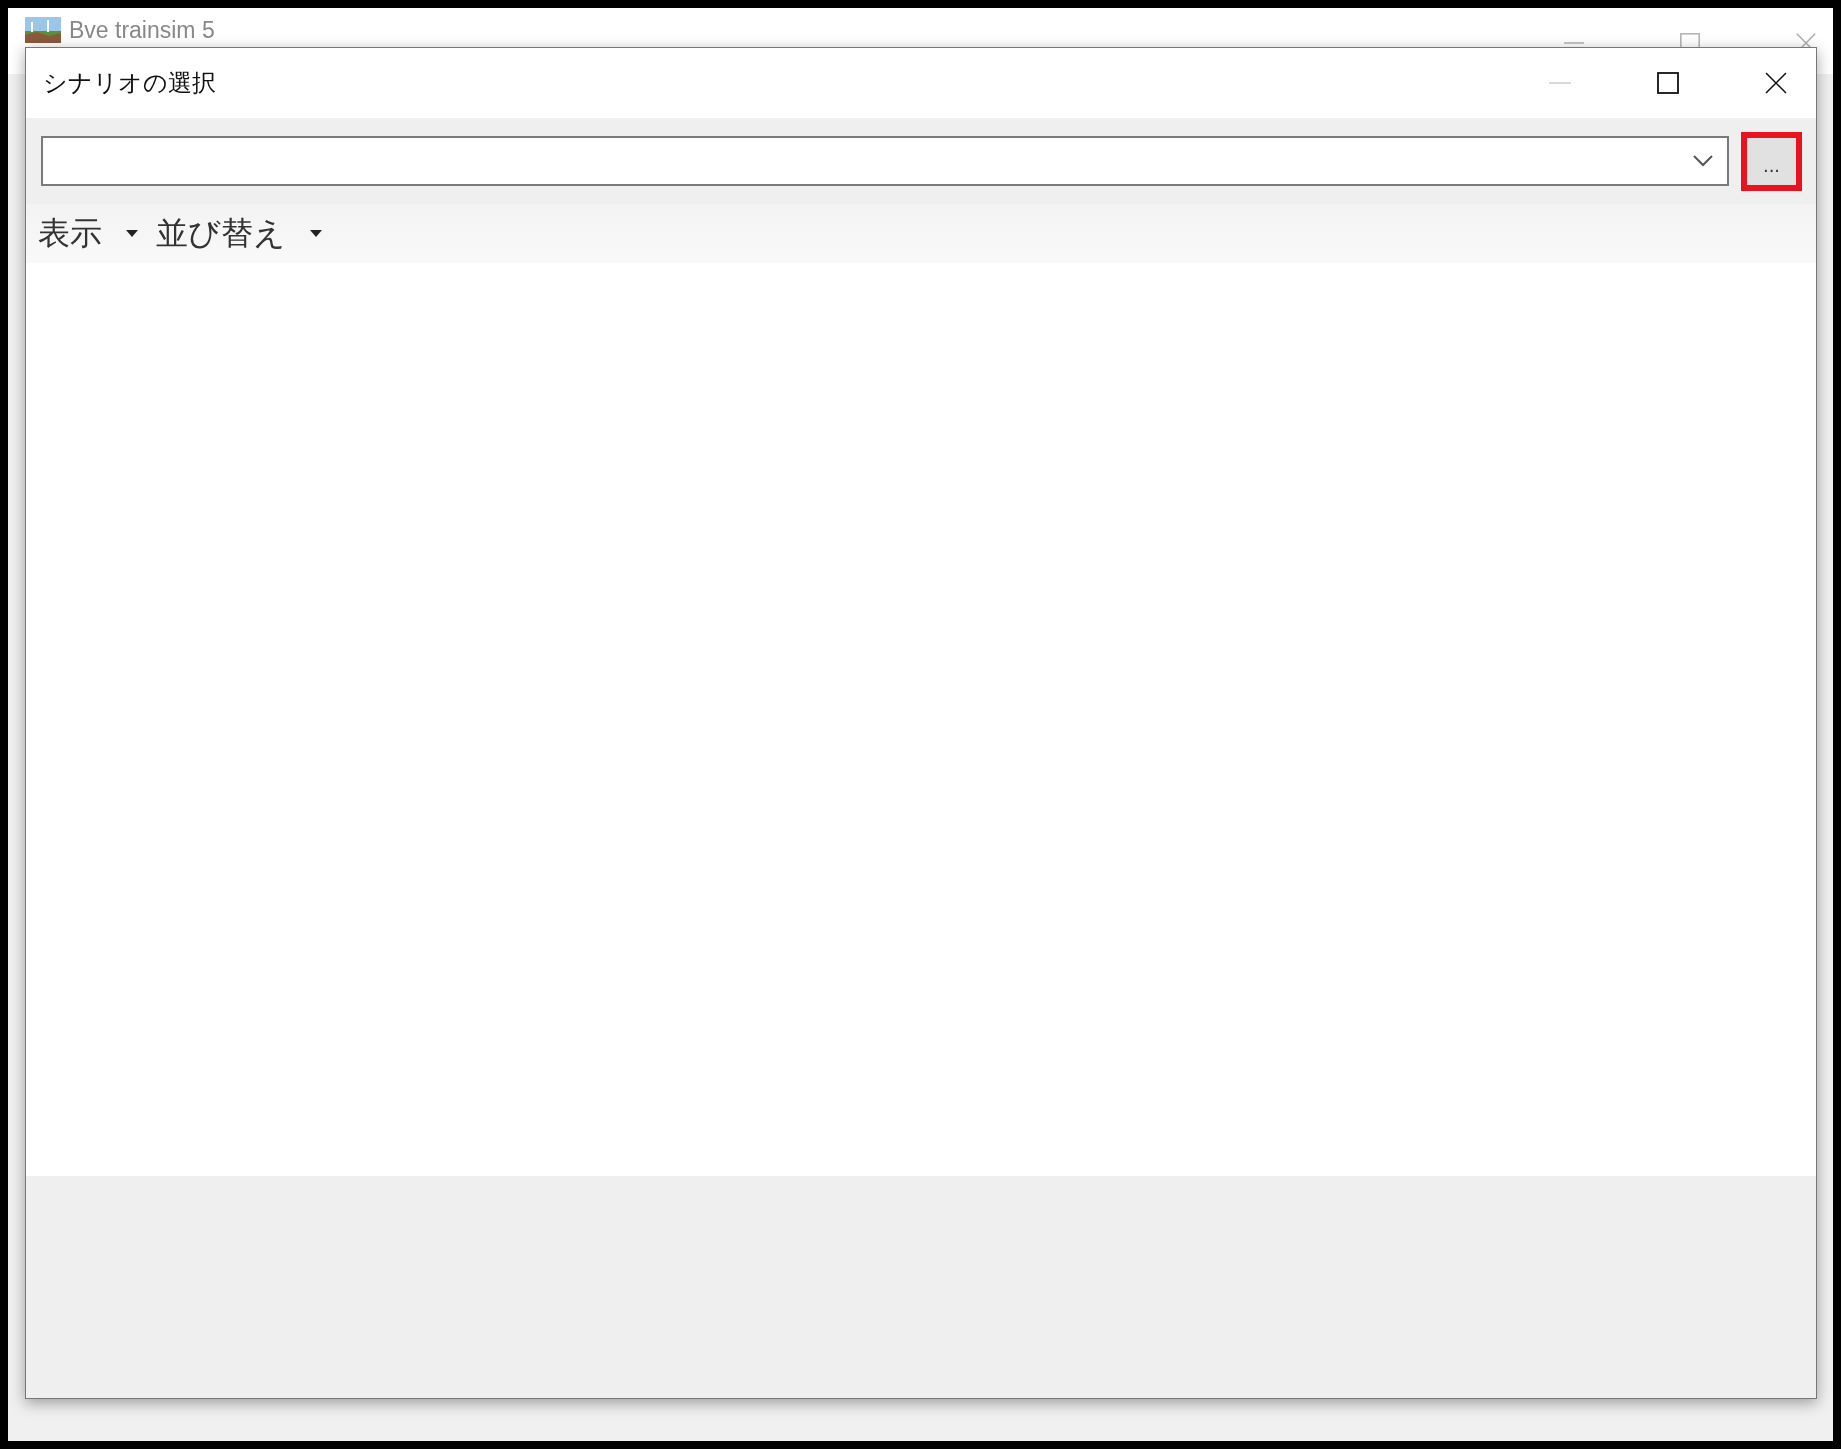  What do you see at coordinates (885, 161) in the screenshot?
I see `path-combo-box` at bounding box center [885, 161].